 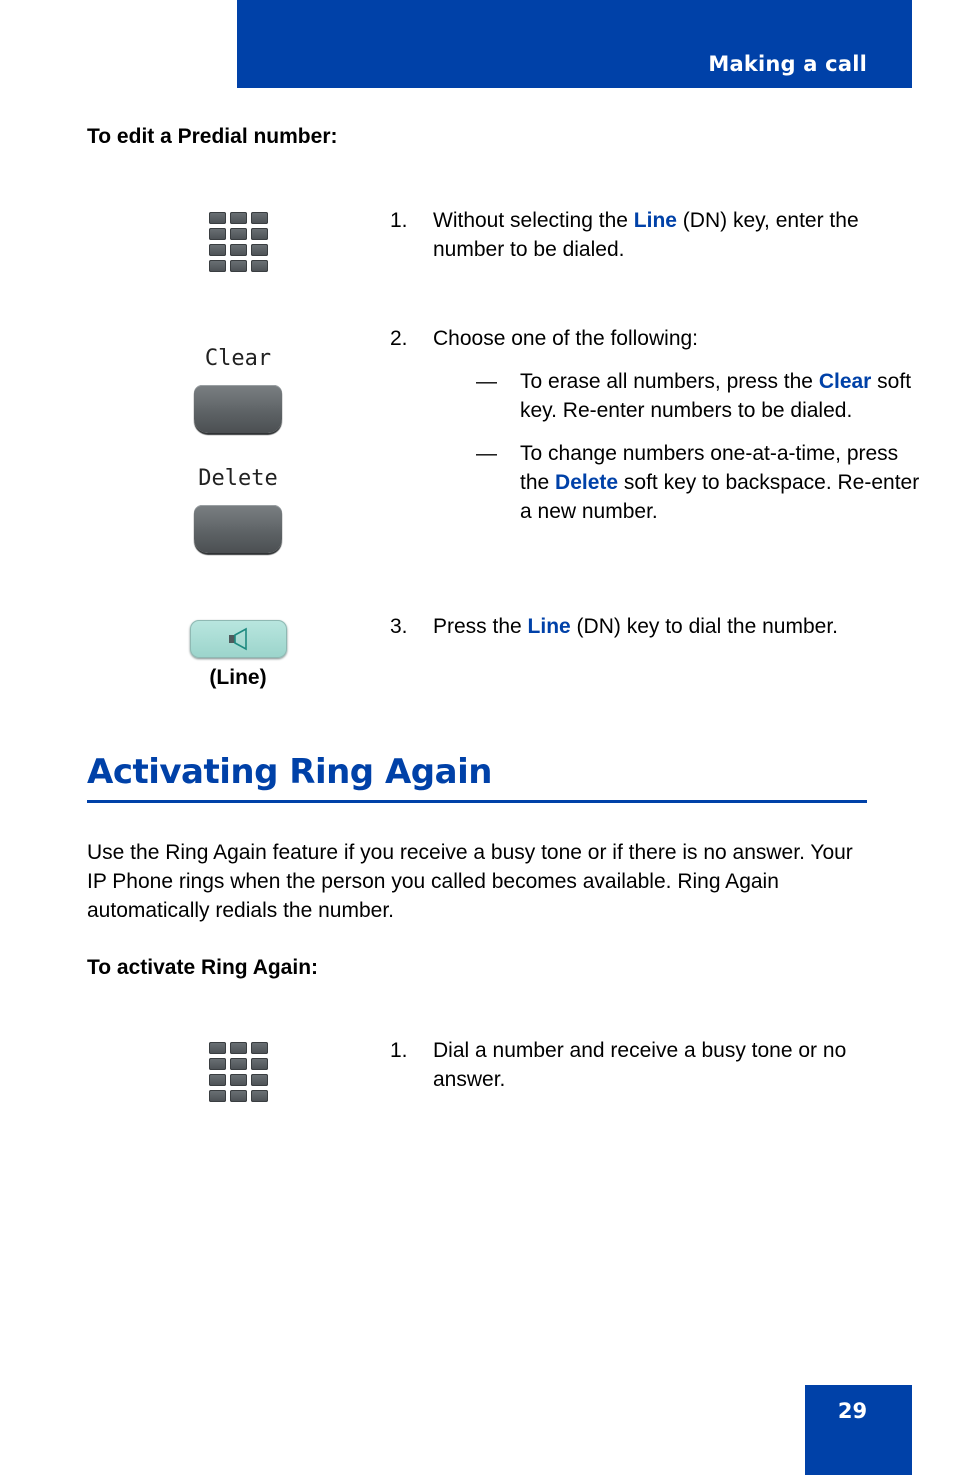 What do you see at coordinates (845, 381) in the screenshot?
I see `clear-key-reference: Clear` at bounding box center [845, 381].